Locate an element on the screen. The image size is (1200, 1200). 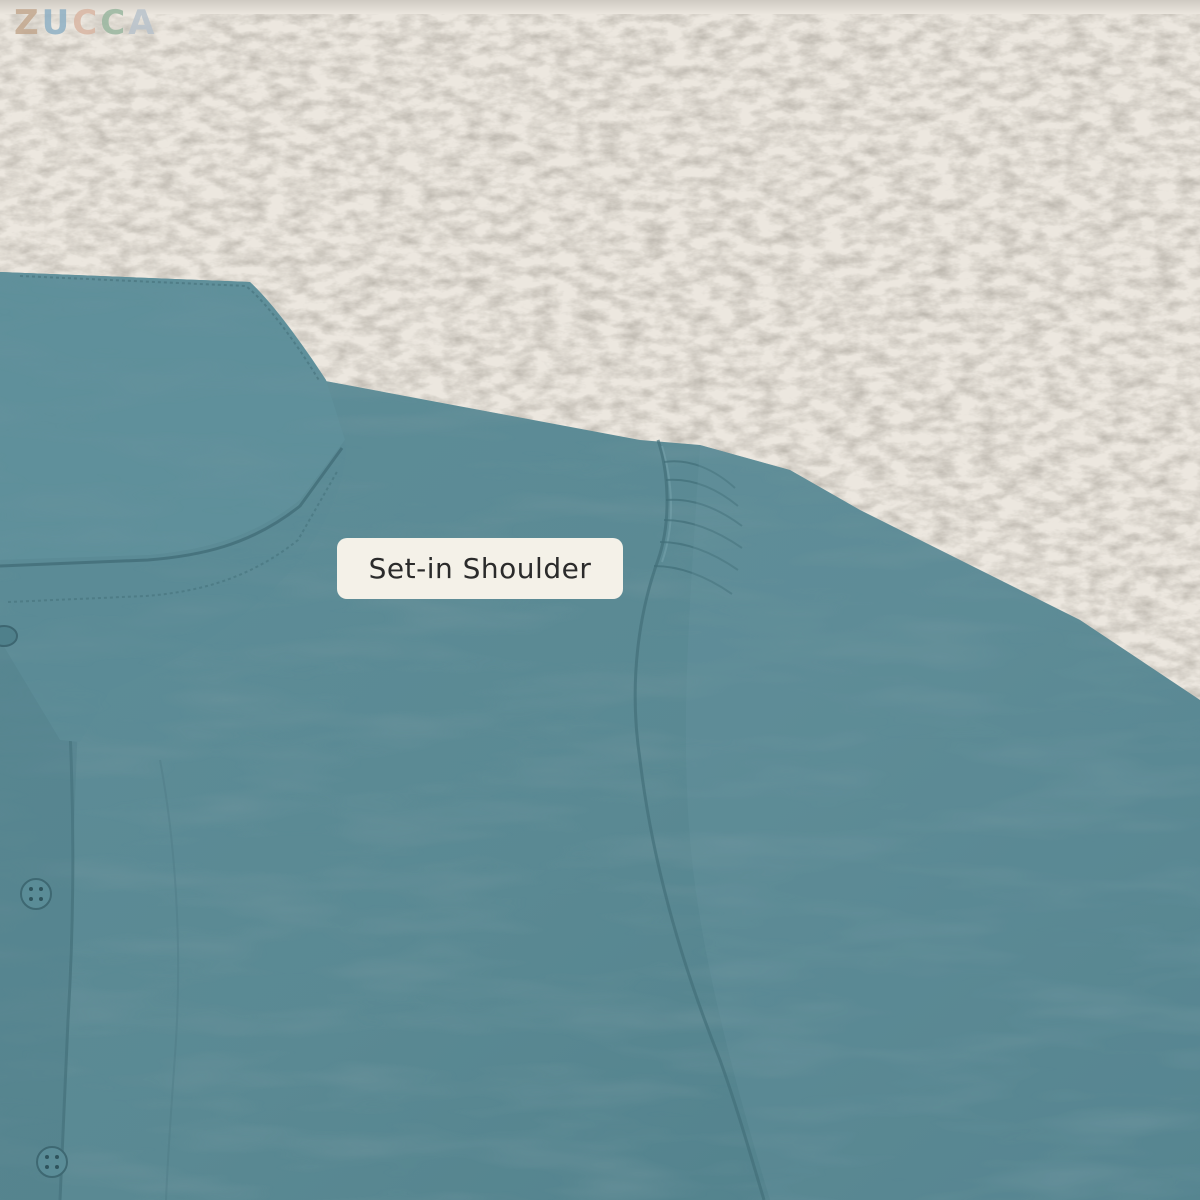
annotation-label: Set-in Shoulder is located at coordinates (480, 568).